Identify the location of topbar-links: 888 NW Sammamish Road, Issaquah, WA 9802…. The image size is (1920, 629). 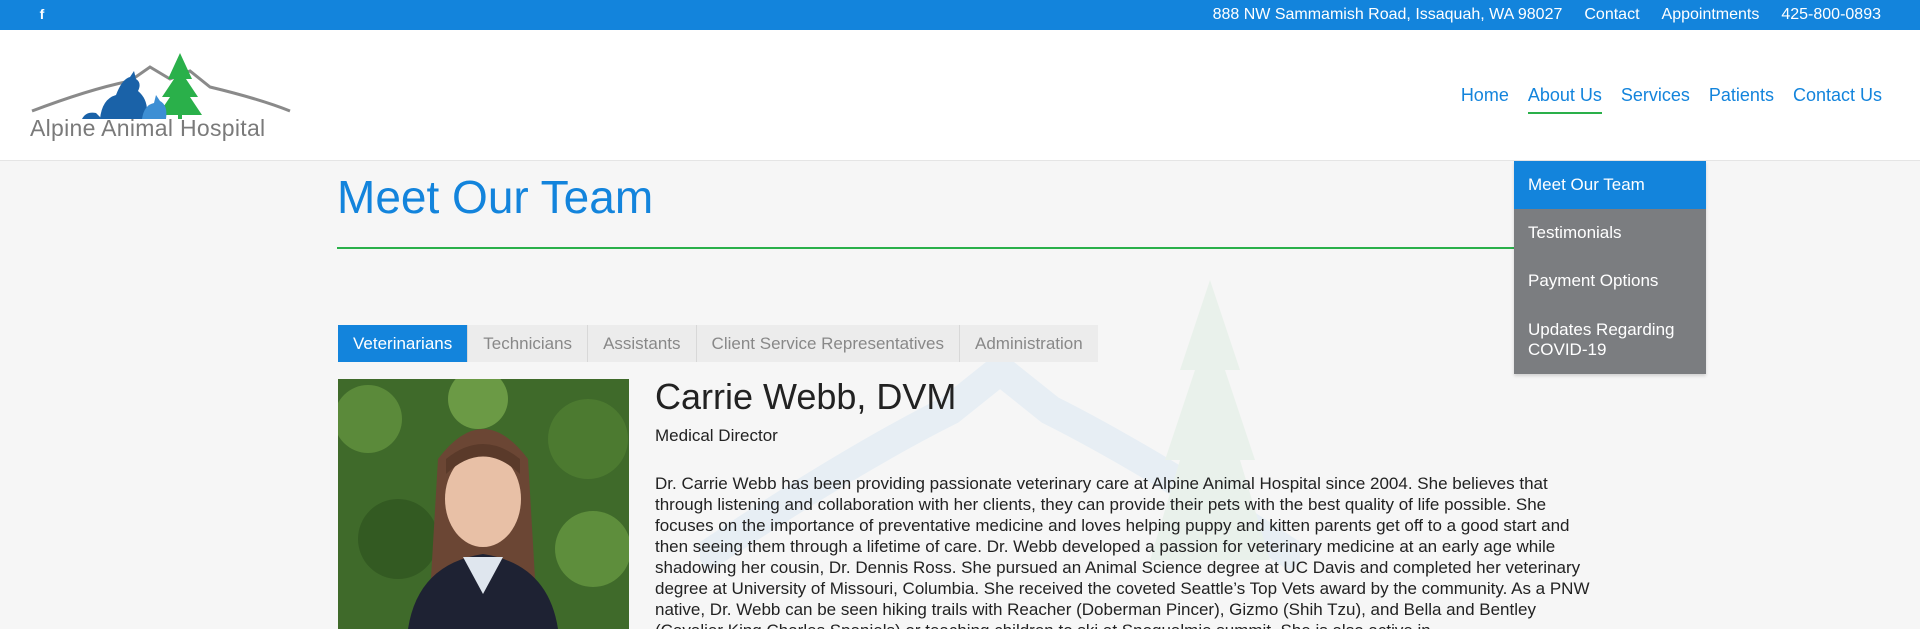
(1547, 15).